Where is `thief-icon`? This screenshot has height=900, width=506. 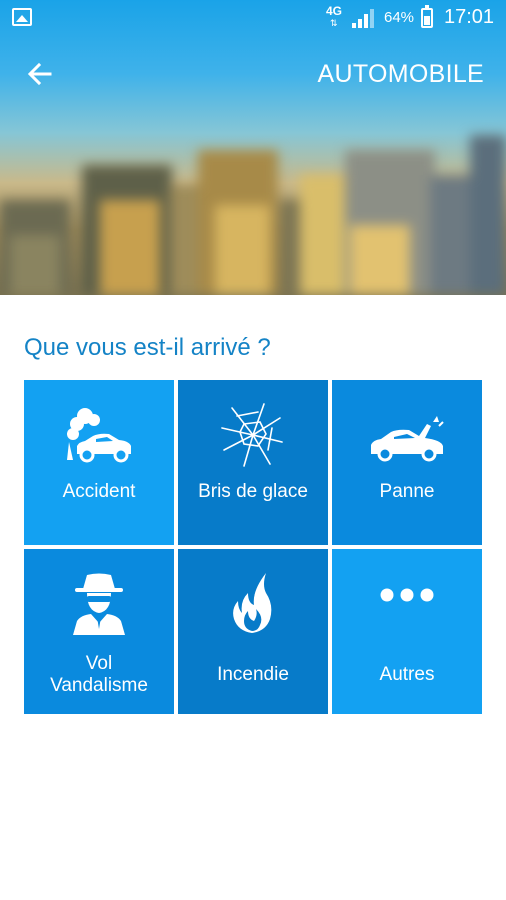 thief-icon is located at coordinates (99, 604).